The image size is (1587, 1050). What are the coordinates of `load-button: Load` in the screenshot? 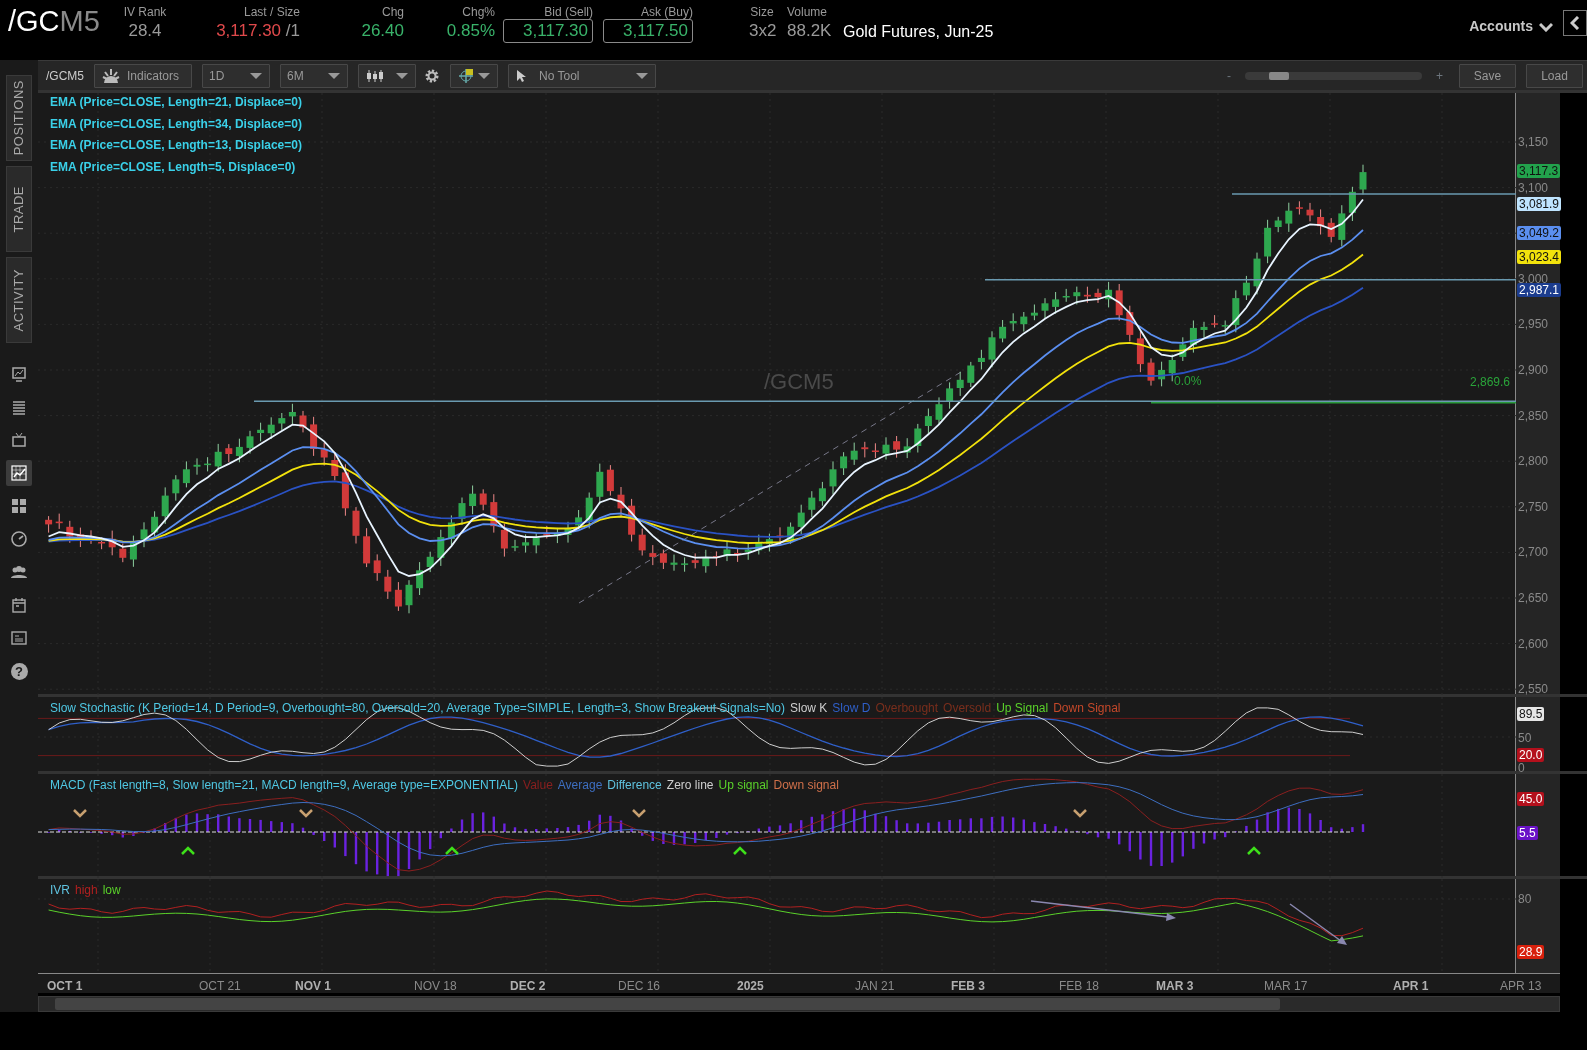 It's located at (1554, 75).